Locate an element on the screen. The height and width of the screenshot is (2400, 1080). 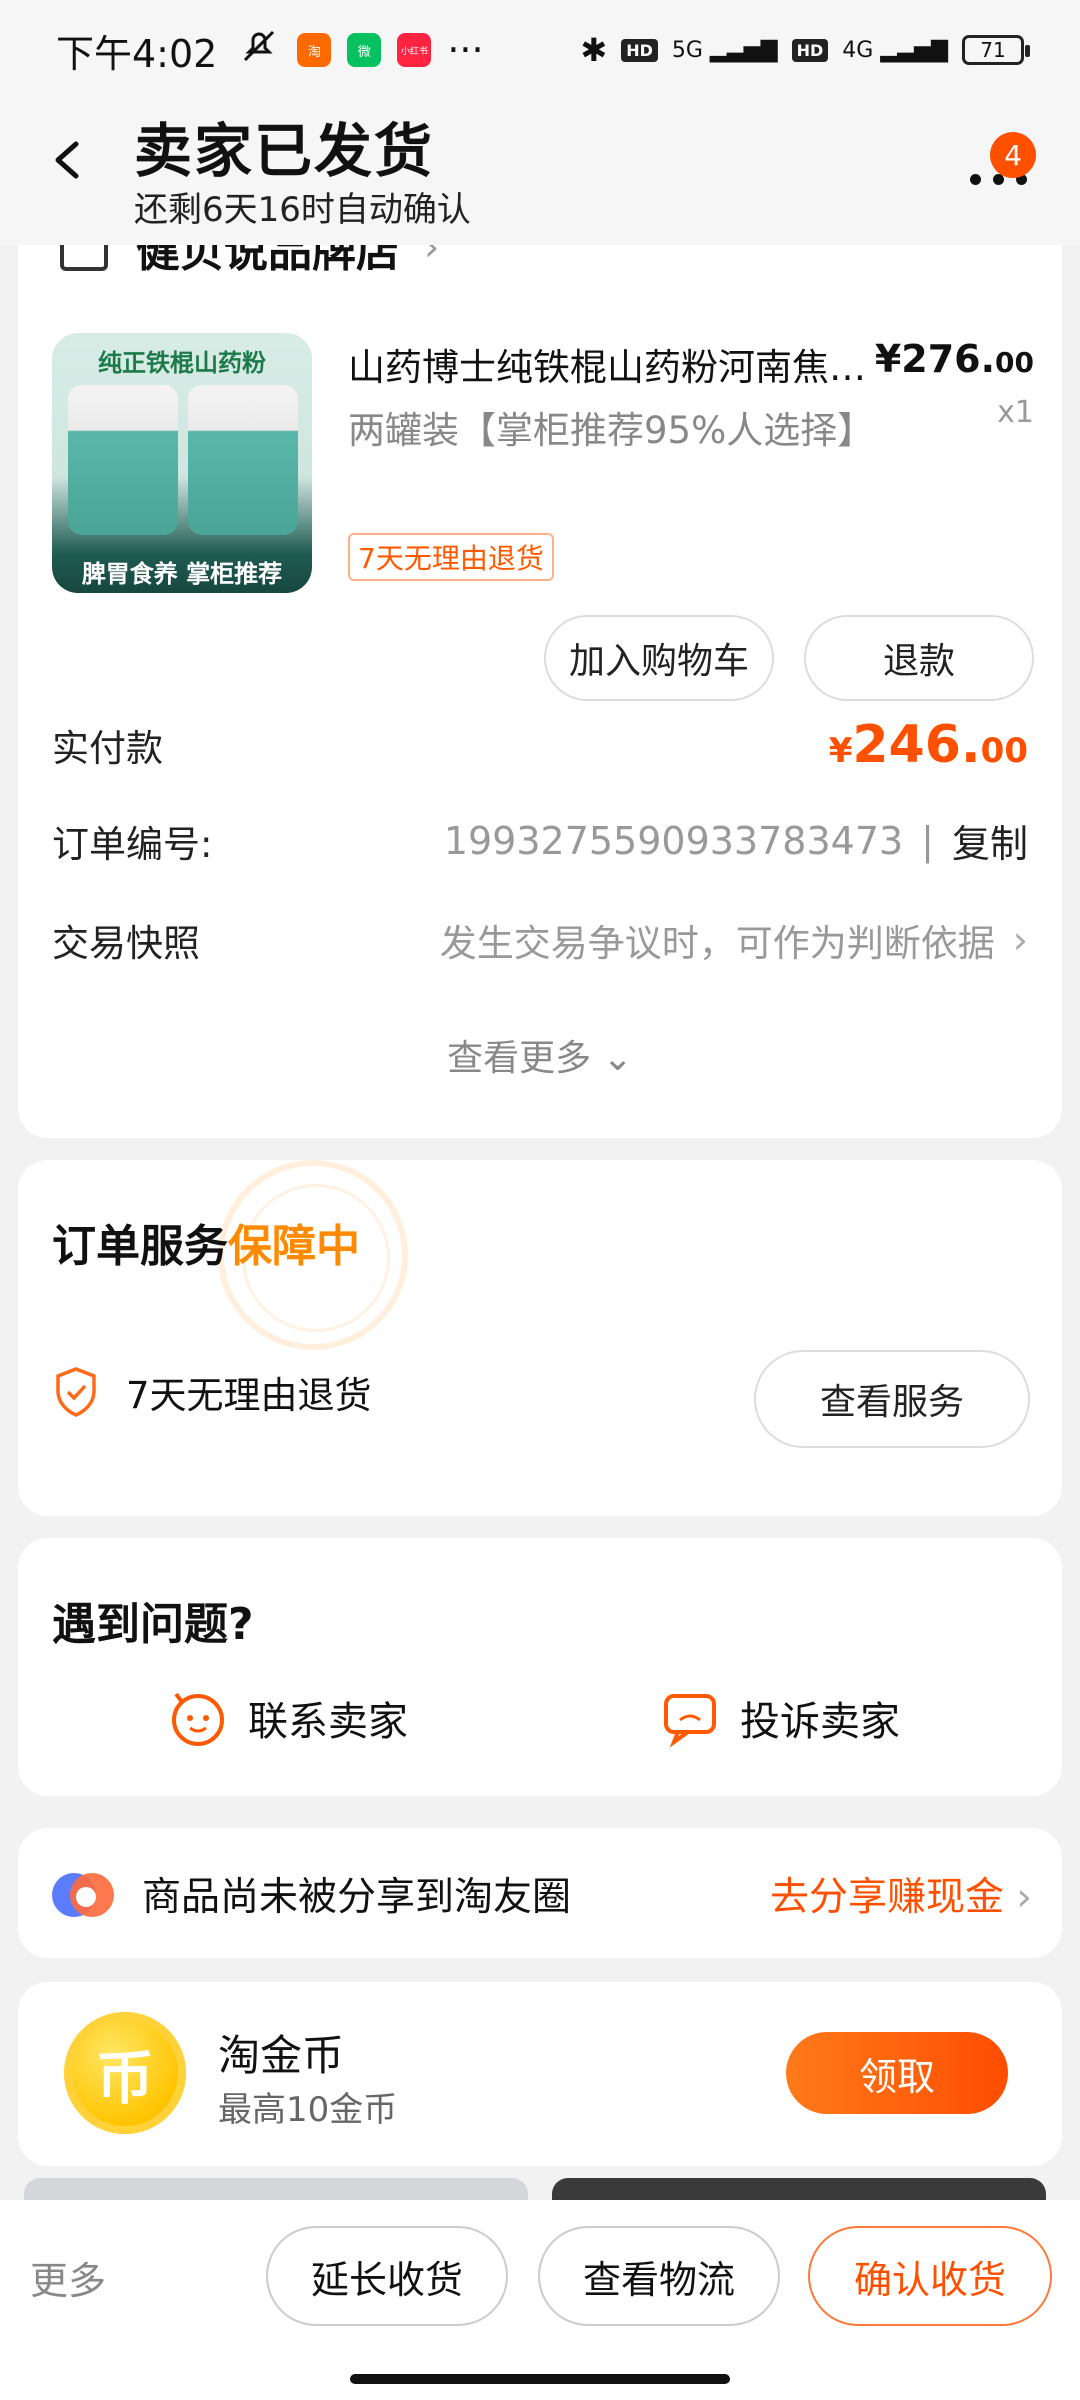
product-image-top-text: 纯正铁棍山药粉 is located at coordinates (182, 363).